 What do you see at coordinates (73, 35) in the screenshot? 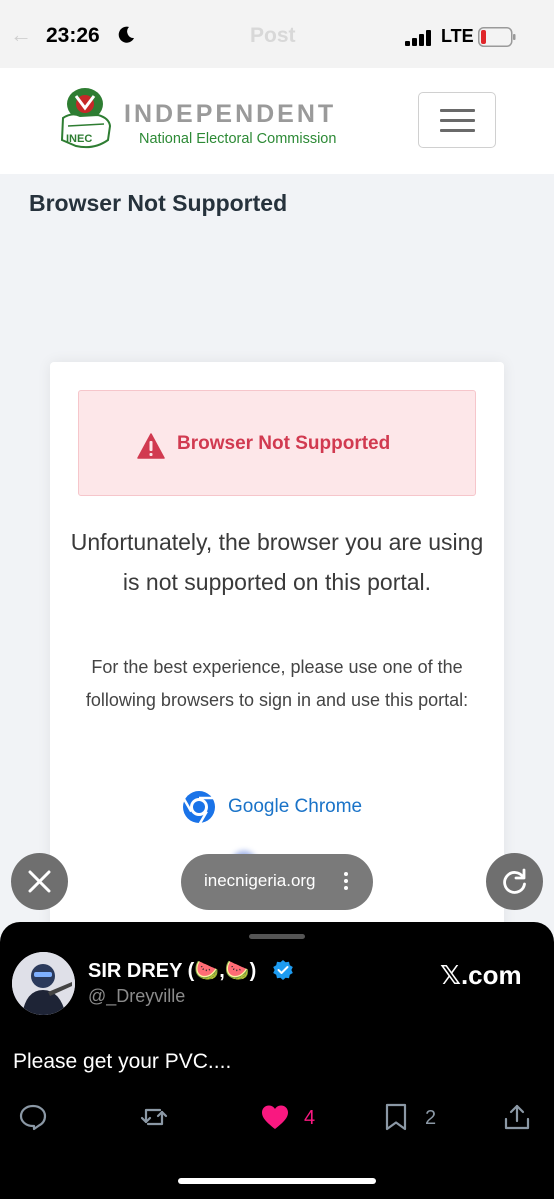
I see `status-time: 23:26` at bounding box center [73, 35].